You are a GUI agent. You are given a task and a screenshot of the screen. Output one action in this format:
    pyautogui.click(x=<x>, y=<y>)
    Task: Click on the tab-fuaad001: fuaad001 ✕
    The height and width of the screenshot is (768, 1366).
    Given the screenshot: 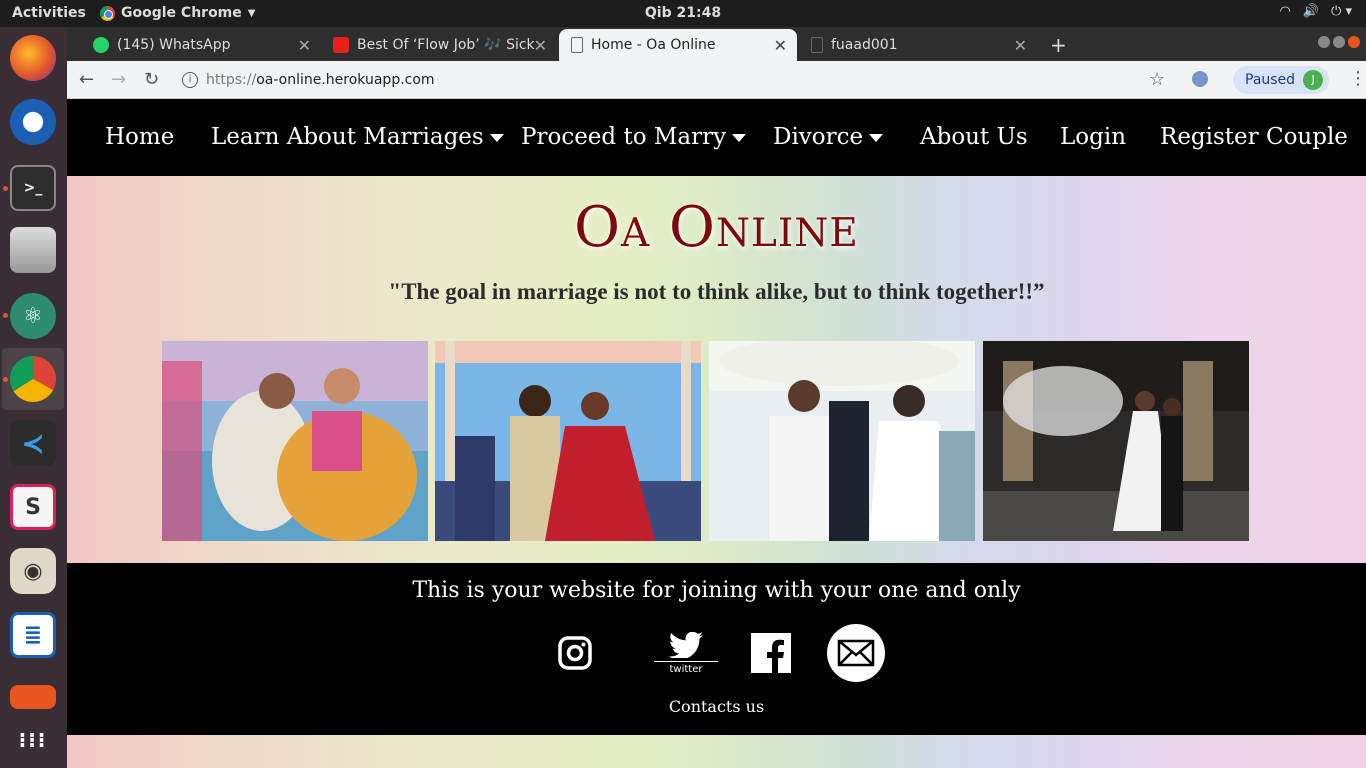 What is the action you would take?
    pyautogui.click(x=918, y=45)
    